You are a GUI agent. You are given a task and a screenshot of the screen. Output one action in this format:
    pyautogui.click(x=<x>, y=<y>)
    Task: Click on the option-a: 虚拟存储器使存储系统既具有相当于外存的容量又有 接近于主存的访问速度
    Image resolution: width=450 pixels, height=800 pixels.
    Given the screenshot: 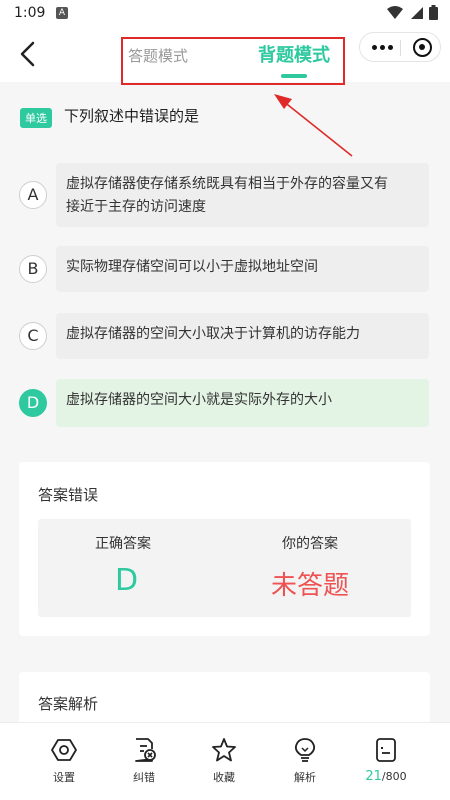 What is the action you would take?
    pyautogui.click(x=242, y=195)
    